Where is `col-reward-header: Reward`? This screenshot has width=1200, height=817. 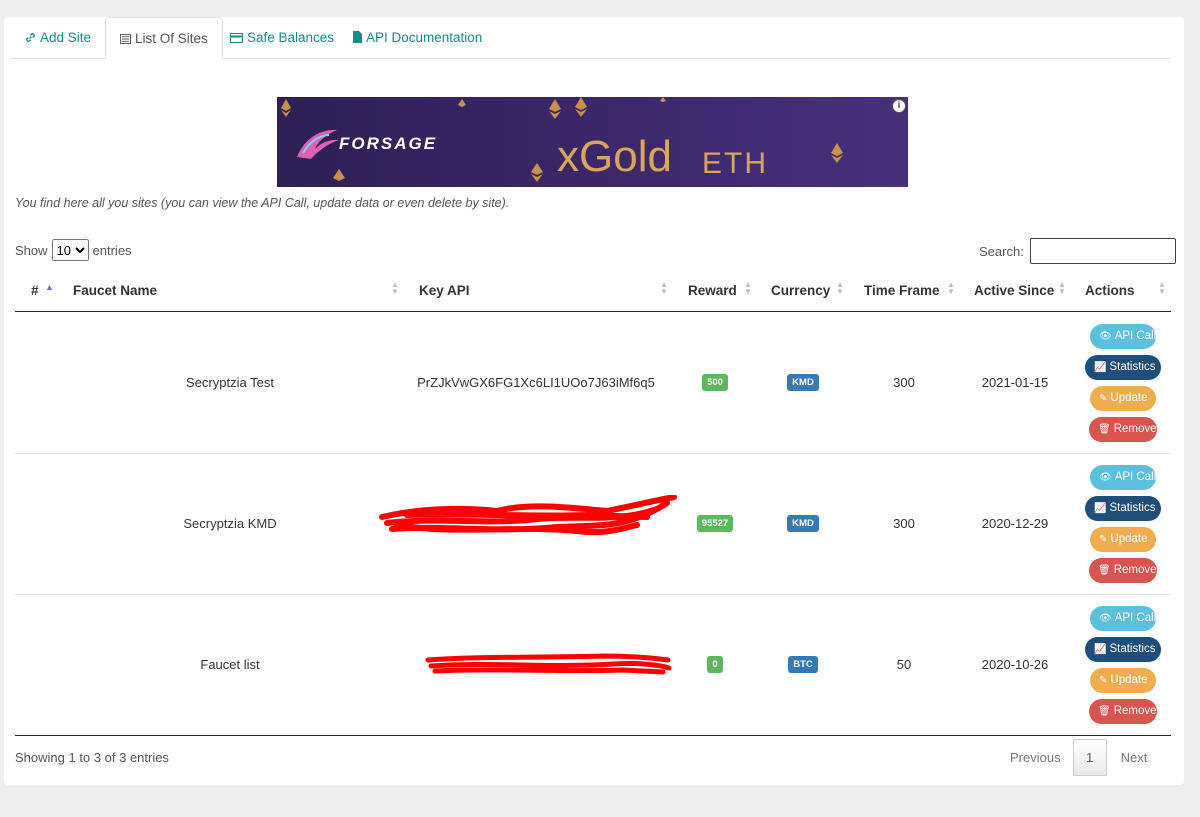 col-reward-header: Reward is located at coordinates (712, 293).